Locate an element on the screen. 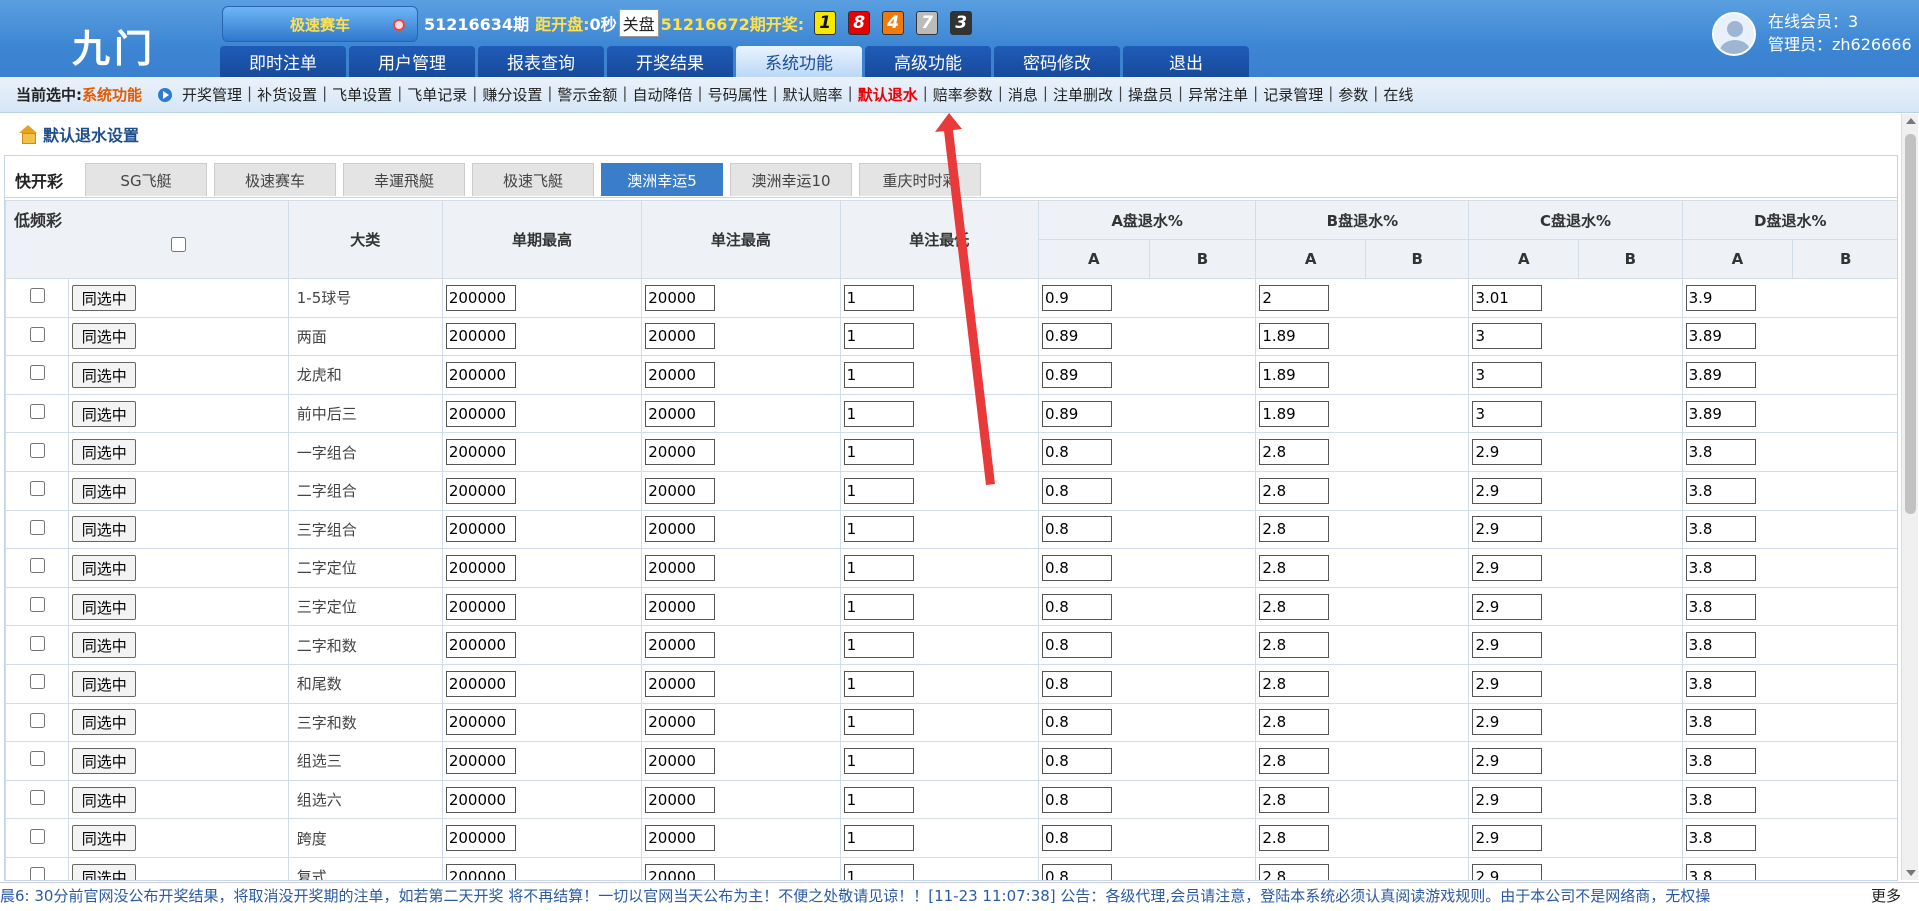 The image size is (1919, 911). sub-nav-link: 开奖管理 is located at coordinates (212, 94).